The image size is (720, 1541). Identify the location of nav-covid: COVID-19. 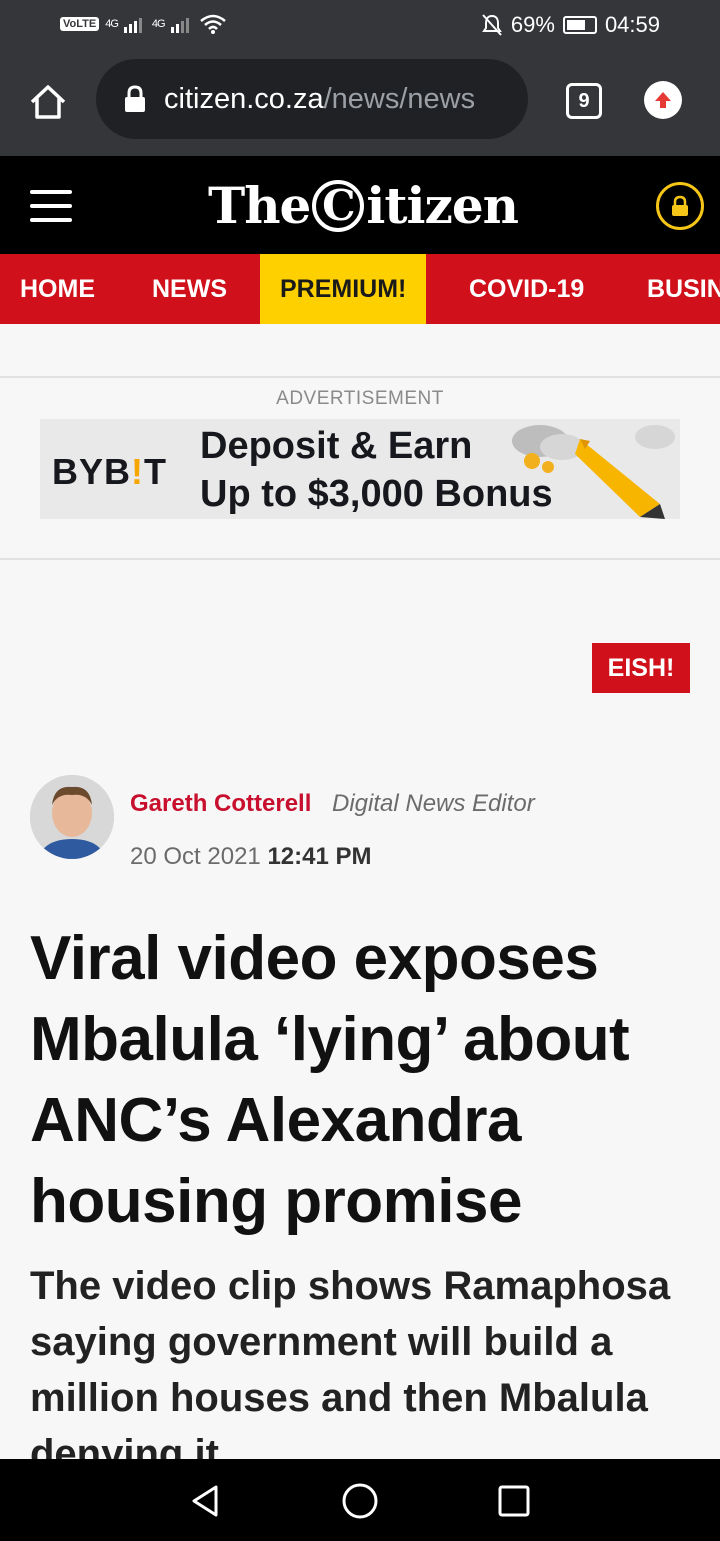
(526, 289).